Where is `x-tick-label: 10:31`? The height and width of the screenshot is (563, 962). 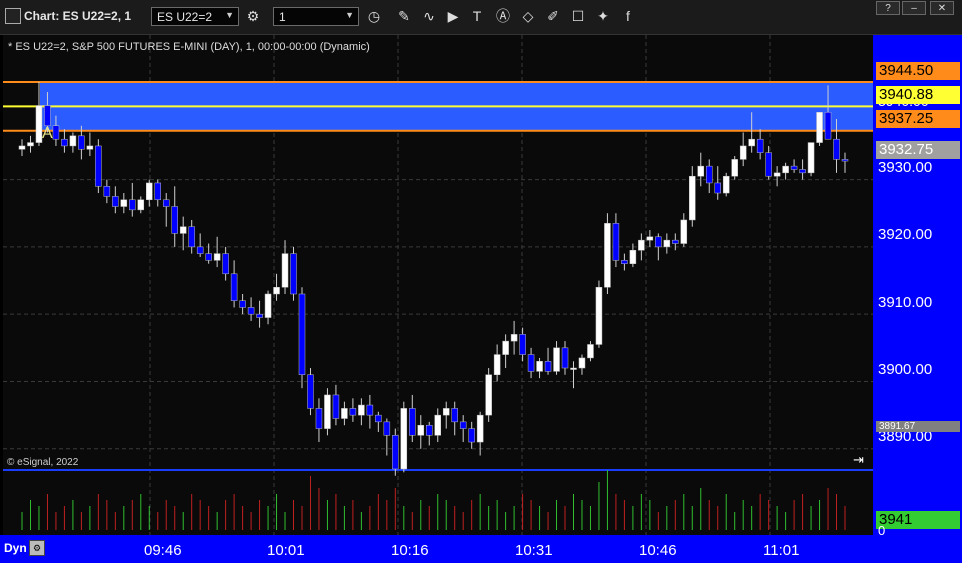 x-tick-label: 10:31 is located at coordinates (534, 550).